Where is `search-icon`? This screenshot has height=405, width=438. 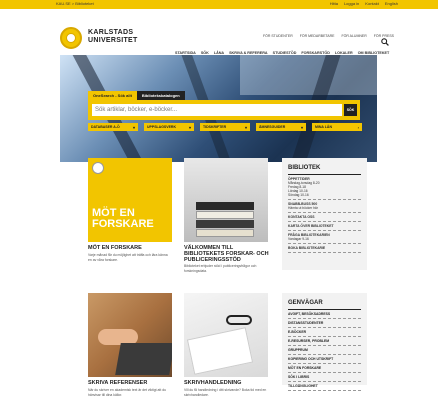 search-icon is located at coordinates (385, 42).